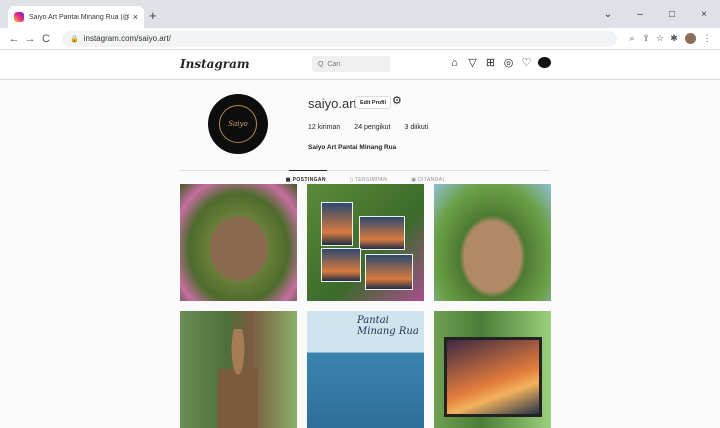 The image size is (720, 428). Describe the element at coordinates (238, 378) in the screenshot. I see `bust-sculpture` at that location.